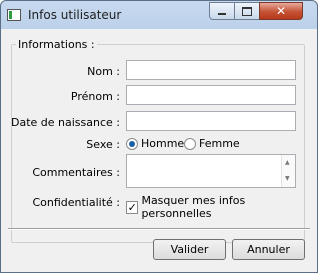 This screenshot has width=320, height=275. What do you see at coordinates (56, 44) in the screenshot?
I see `groupbox-title: Informations :` at bounding box center [56, 44].